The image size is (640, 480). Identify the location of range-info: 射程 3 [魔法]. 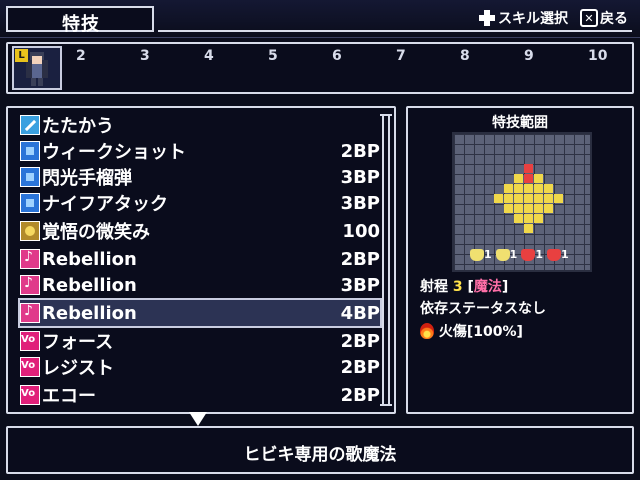
(464, 286).